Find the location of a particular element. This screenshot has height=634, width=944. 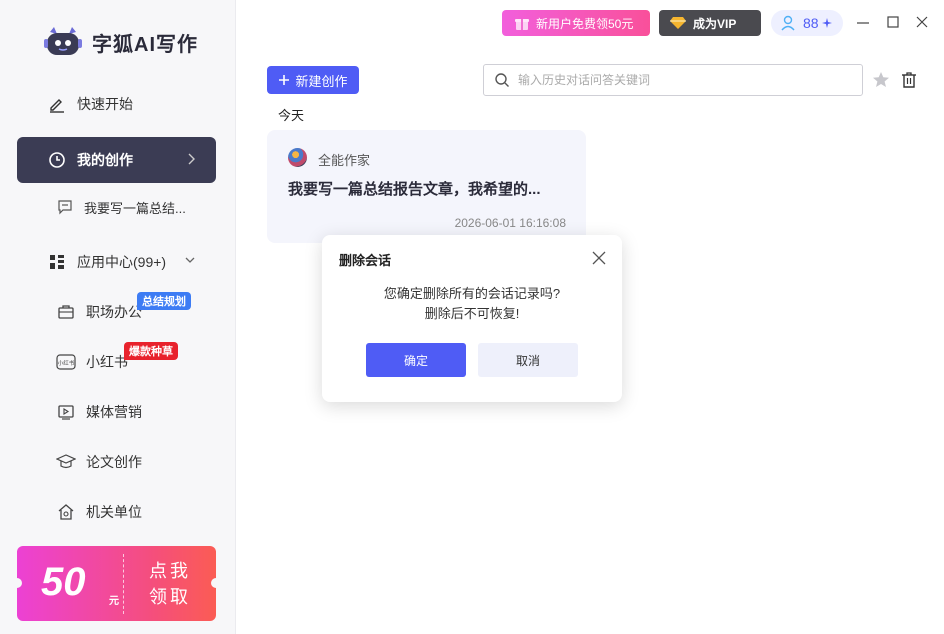

grid-icon is located at coordinates (57, 262).